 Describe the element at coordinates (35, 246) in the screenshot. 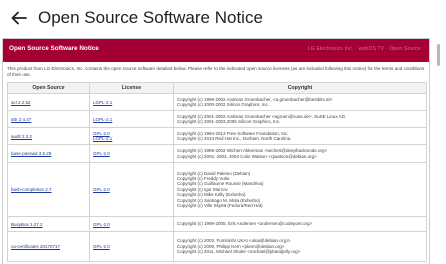

I see `open-source-link: ca-certificates 20170717` at that location.